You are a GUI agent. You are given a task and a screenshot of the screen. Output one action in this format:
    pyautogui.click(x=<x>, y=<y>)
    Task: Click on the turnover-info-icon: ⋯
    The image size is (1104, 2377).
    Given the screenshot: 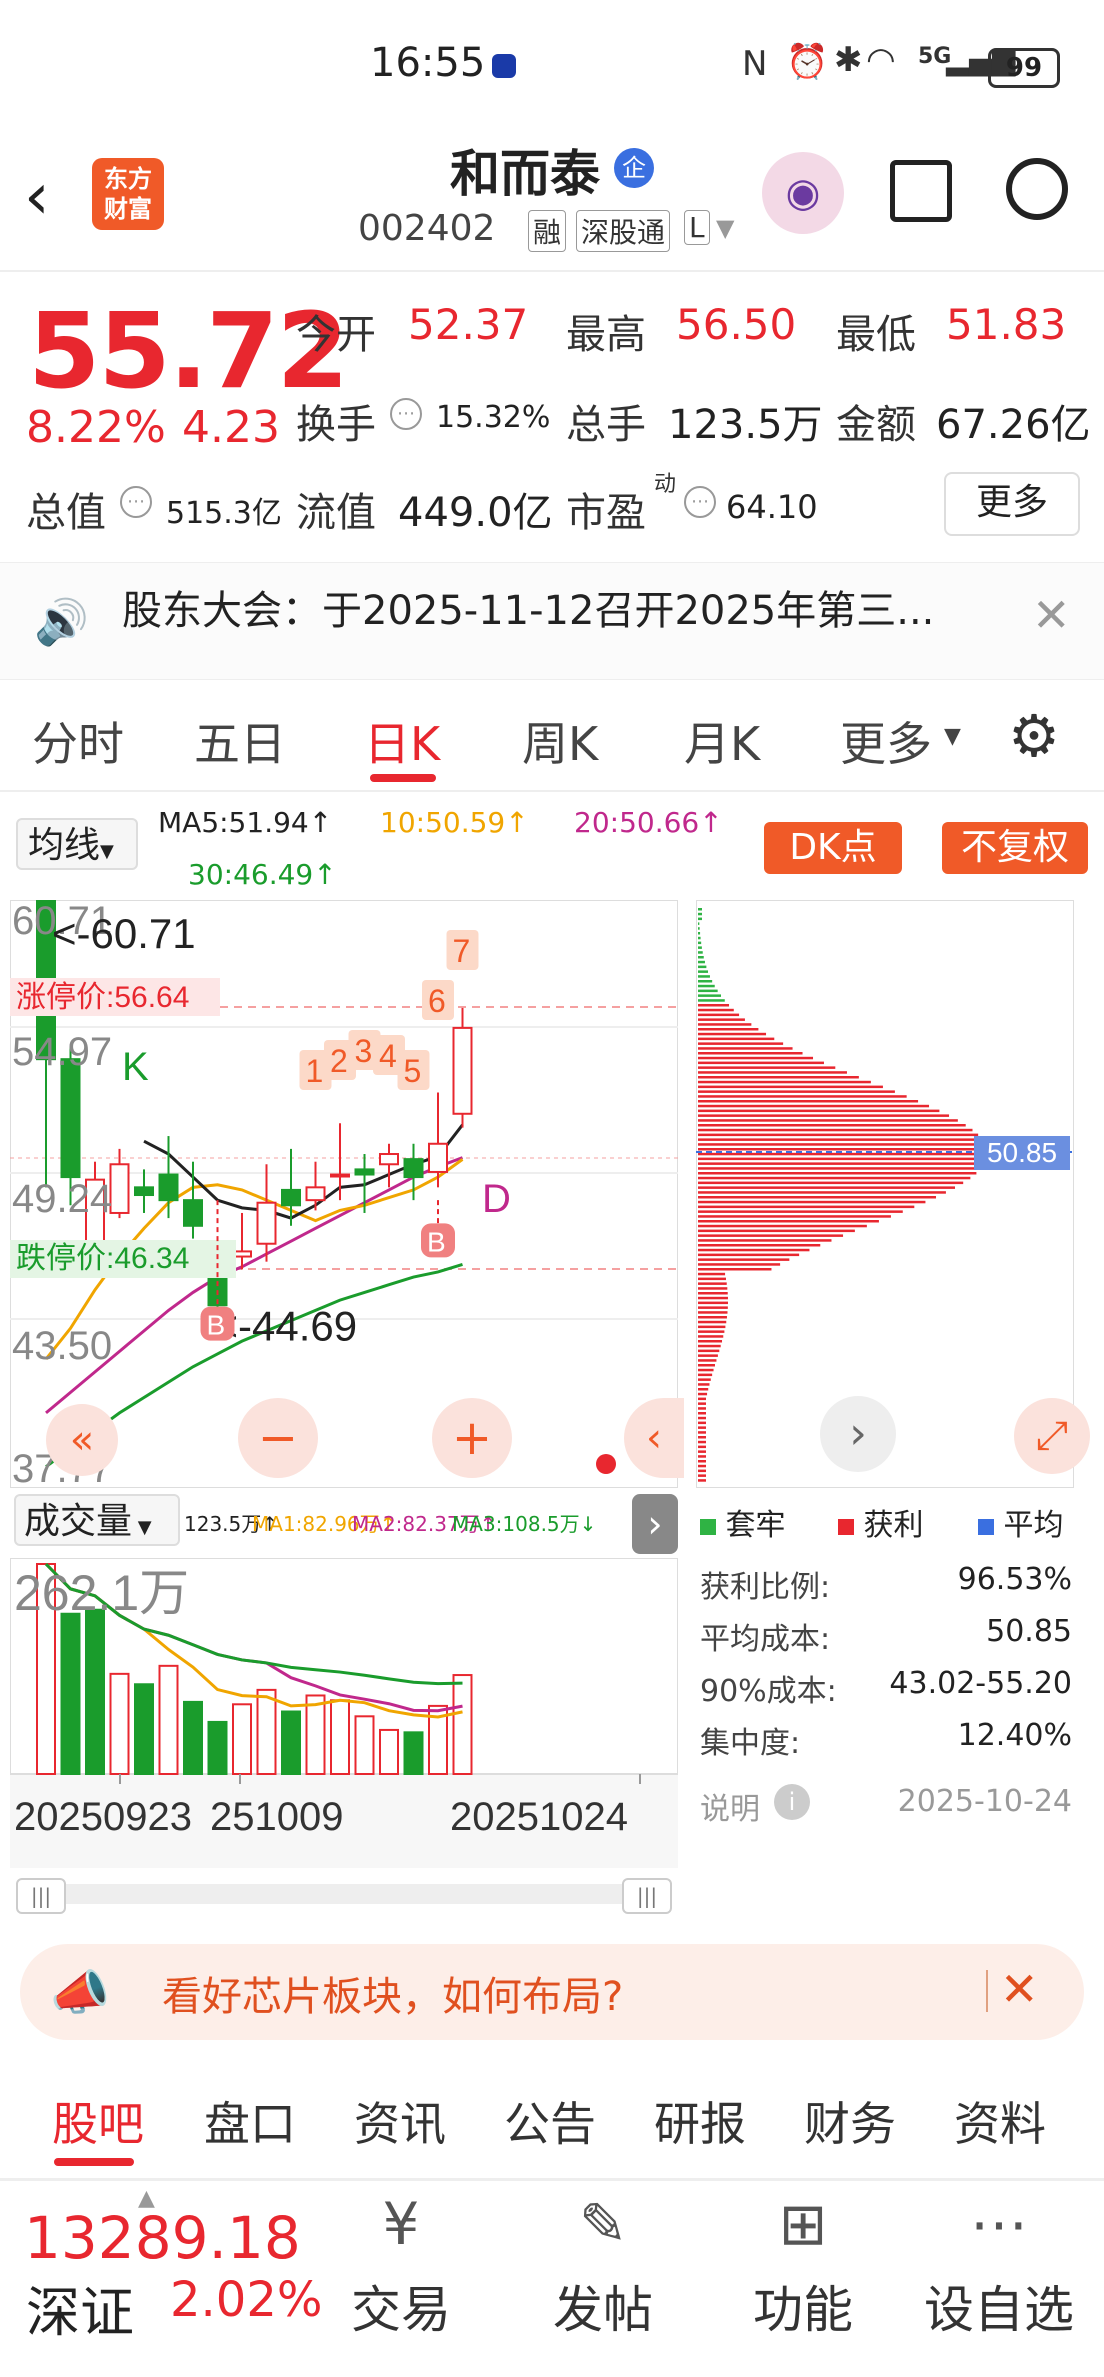 What is the action you would take?
    pyautogui.click(x=406, y=414)
    